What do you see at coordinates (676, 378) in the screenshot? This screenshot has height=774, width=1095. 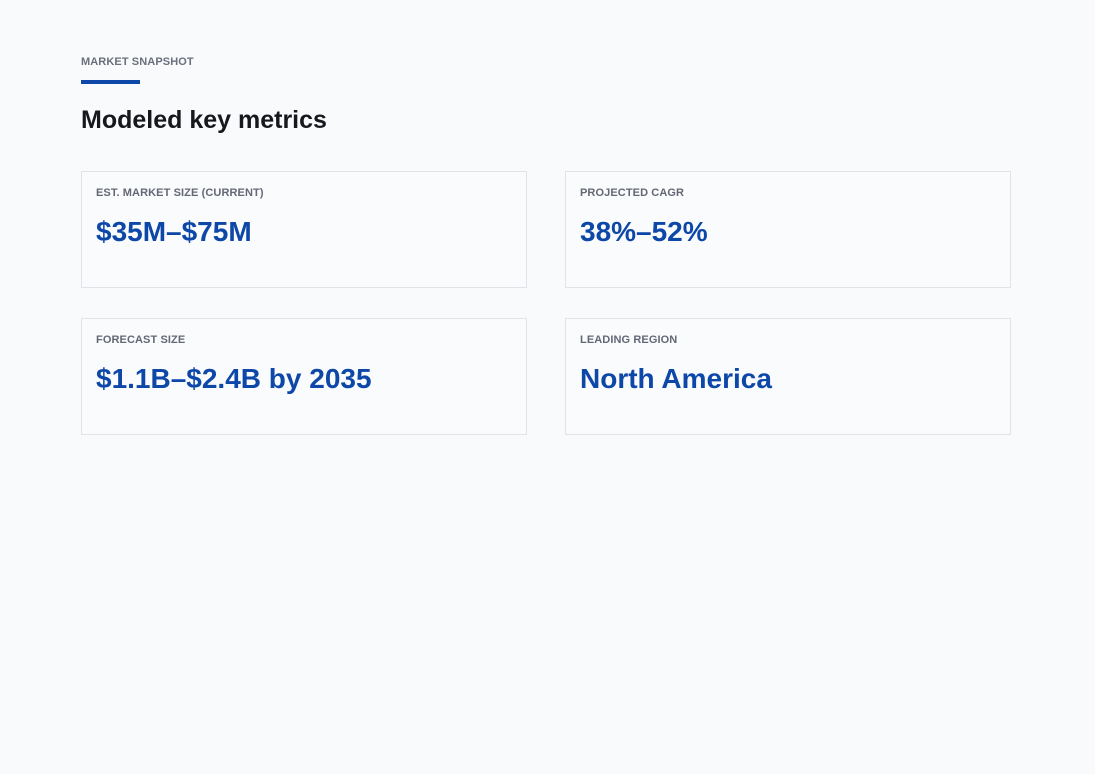 I see `metric-value: North America` at bounding box center [676, 378].